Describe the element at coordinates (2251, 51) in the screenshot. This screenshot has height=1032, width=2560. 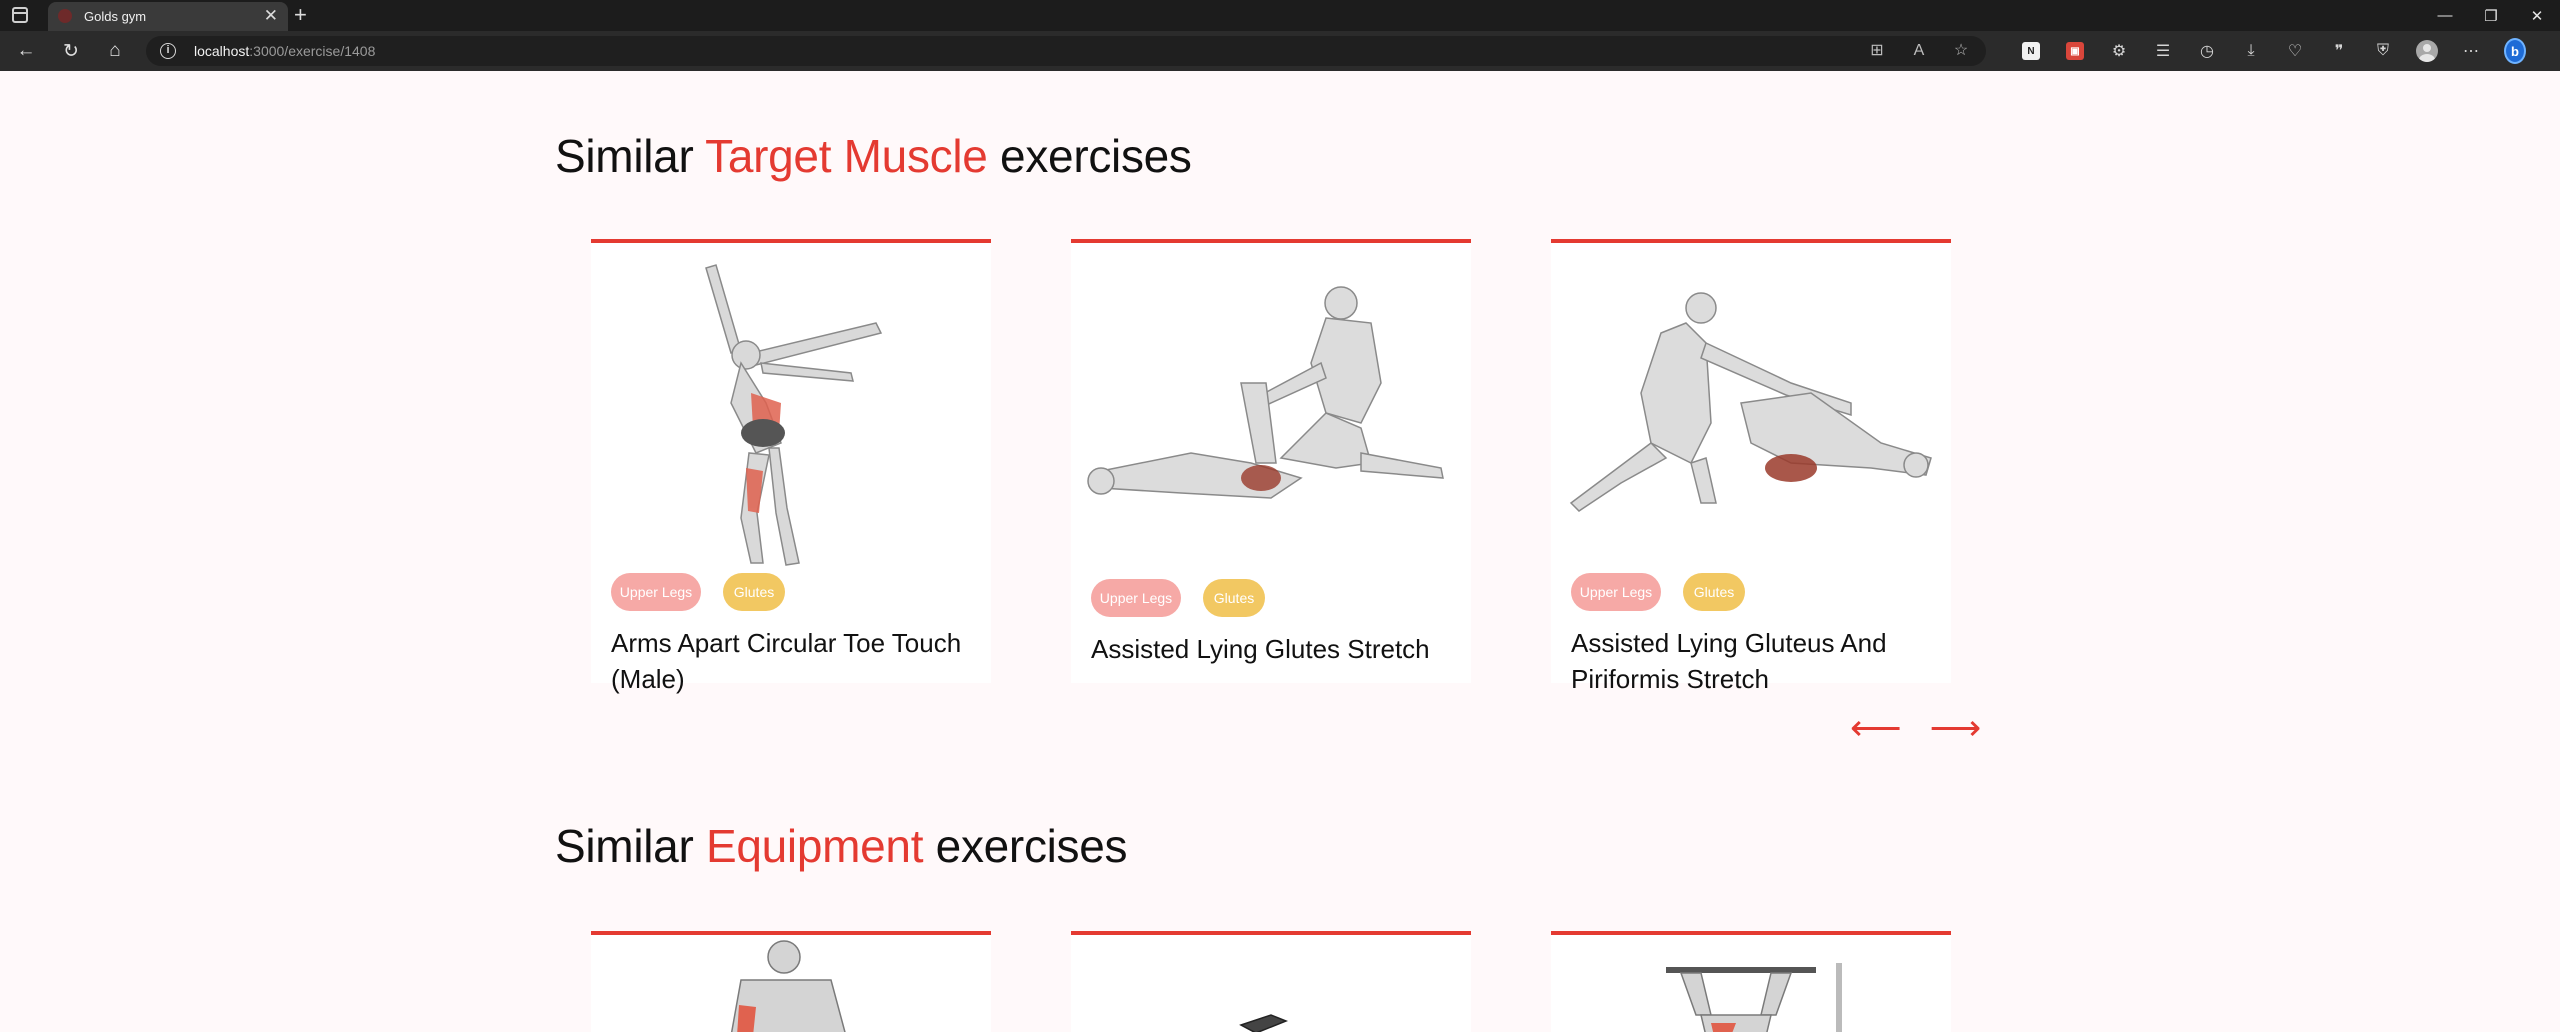
I see `downloads-icon: ⤓` at that location.